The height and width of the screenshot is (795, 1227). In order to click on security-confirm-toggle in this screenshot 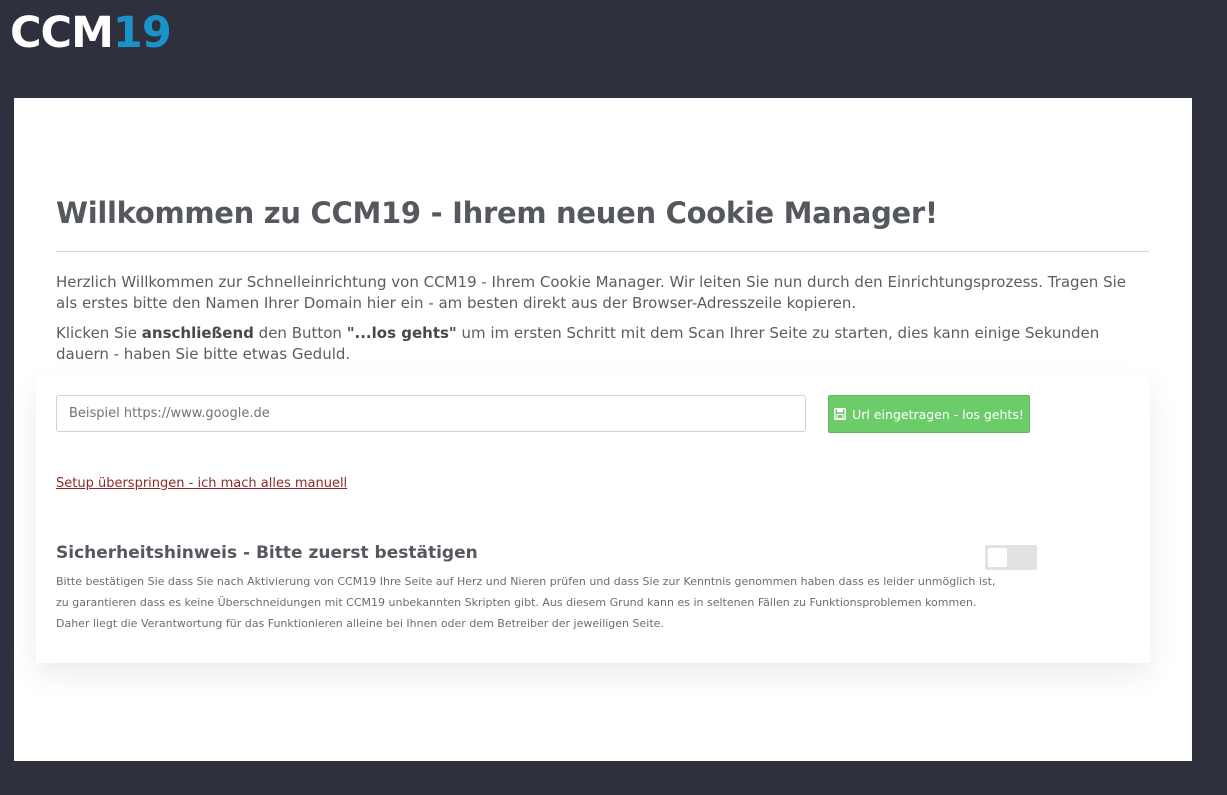, I will do `click(1011, 557)`.